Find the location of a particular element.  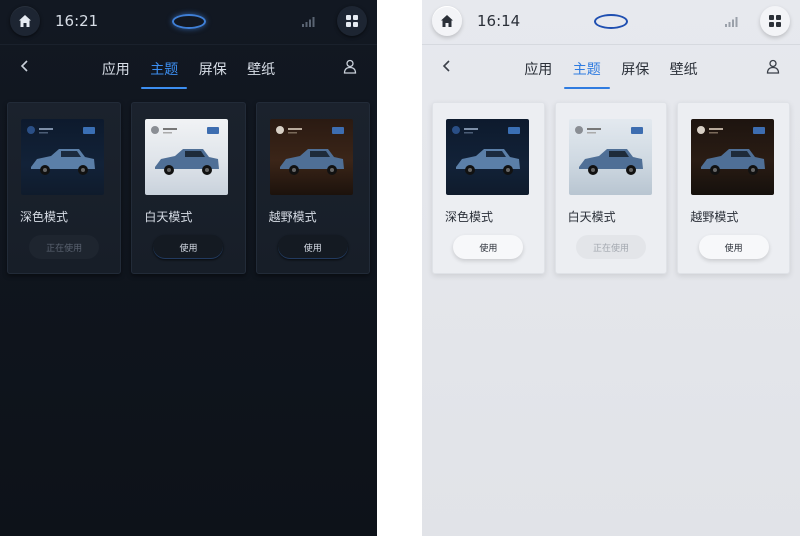

clock-time: 16:14 is located at coordinates (499, 21).